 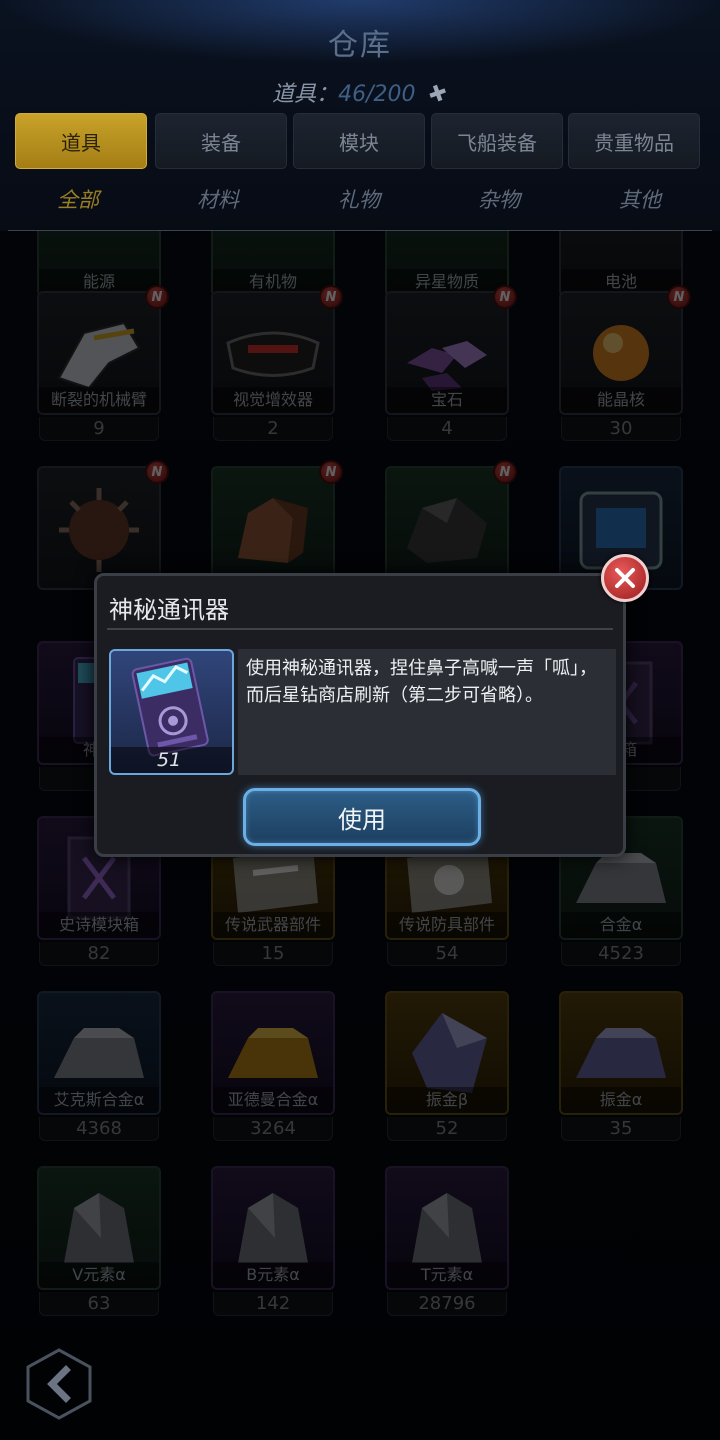 I want to click on close-button, so click(x=625, y=578).